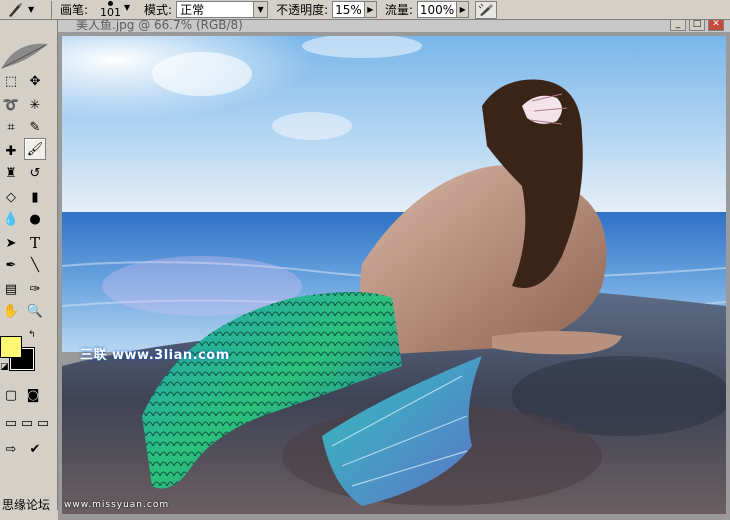  I want to click on lasso-tool: ➰, so click(11, 105).